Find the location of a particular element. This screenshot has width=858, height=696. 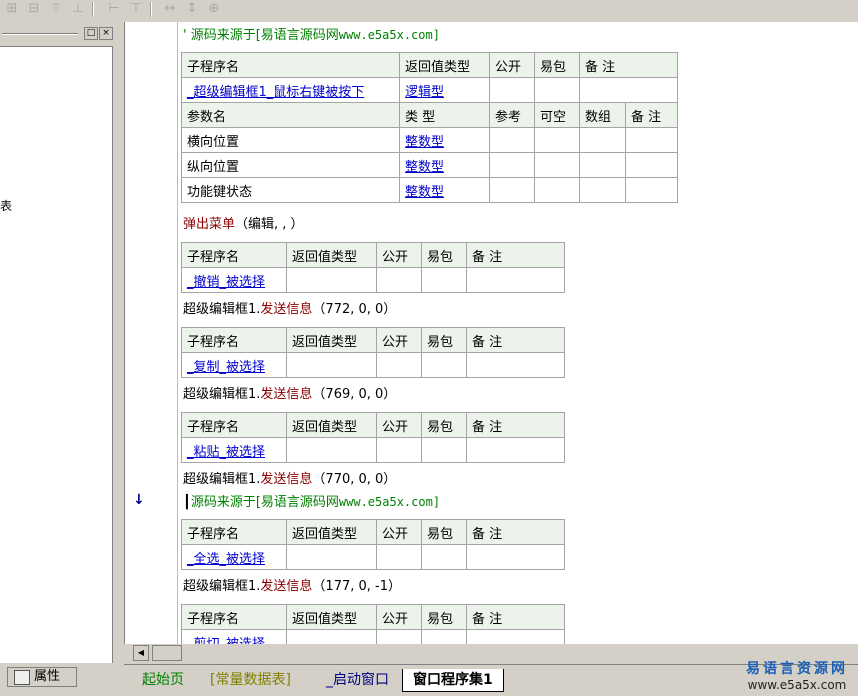

align-center-icon: ⊟ is located at coordinates (34, 9).